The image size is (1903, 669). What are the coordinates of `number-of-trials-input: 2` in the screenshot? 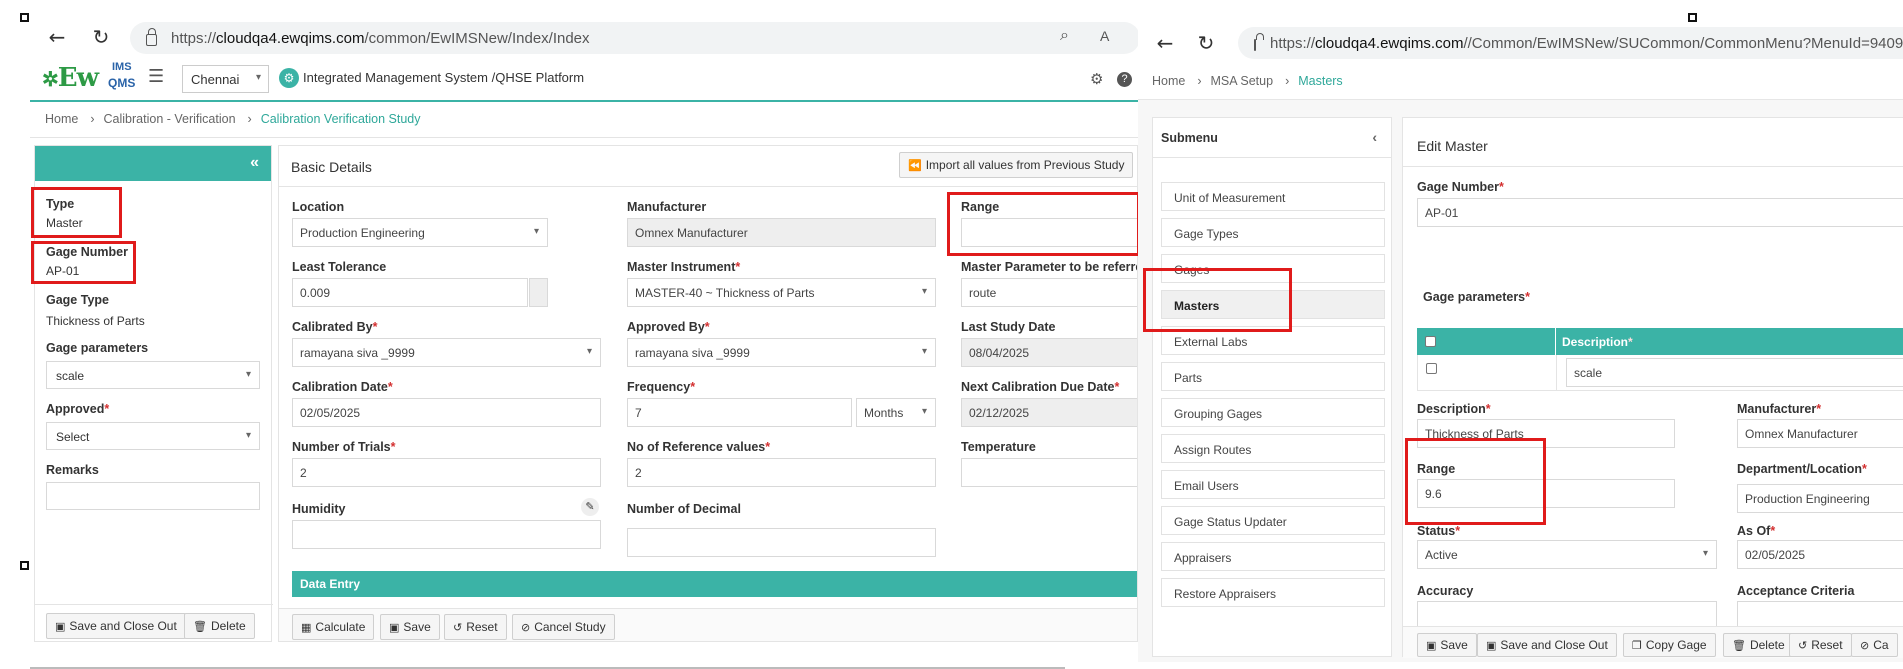 It's located at (446, 472).